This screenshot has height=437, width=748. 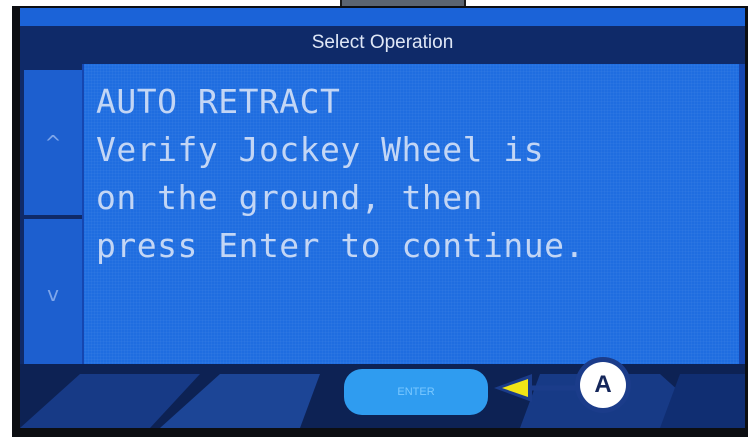 What do you see at coordinates (603, 384) in the screenshot?
I see `callout-label: A` at bounding box center [603, 384].